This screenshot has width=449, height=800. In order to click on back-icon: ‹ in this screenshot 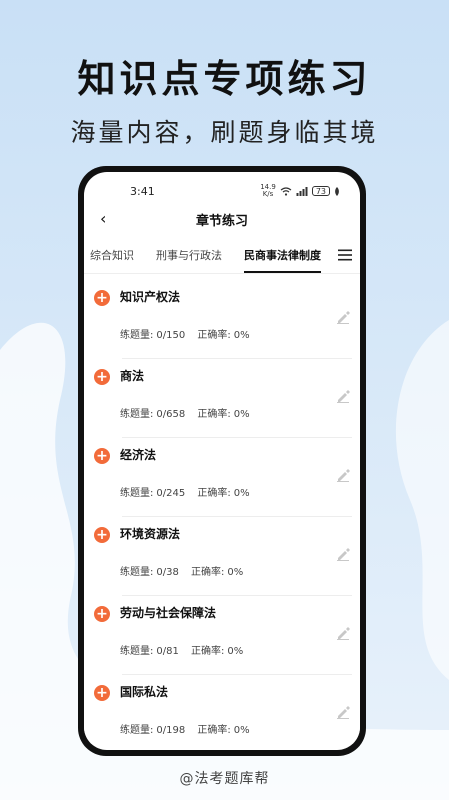, I will do `click(108, 219)`.